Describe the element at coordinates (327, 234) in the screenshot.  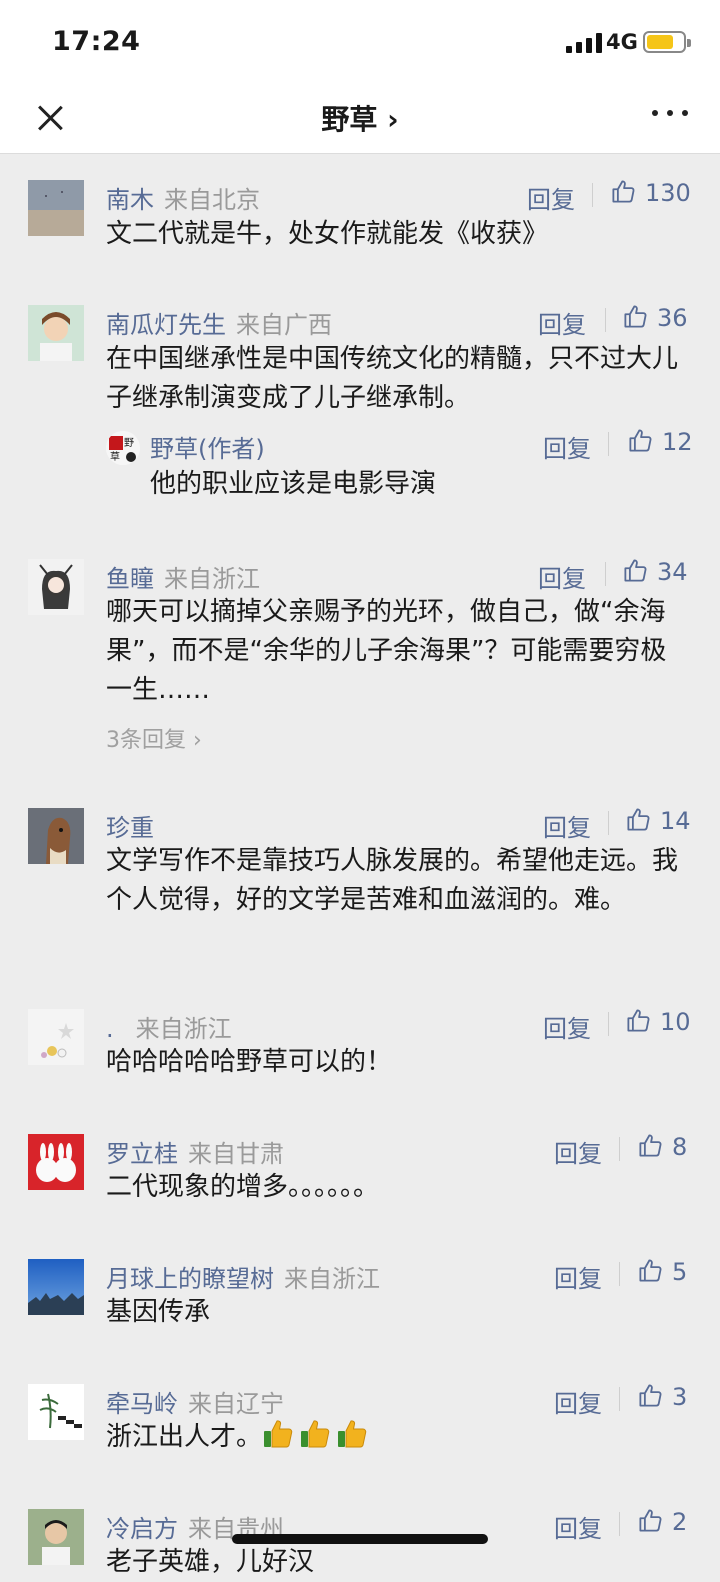
I see `comment-text: 文二代就是牛，处女作就能发《收获》` at that location.